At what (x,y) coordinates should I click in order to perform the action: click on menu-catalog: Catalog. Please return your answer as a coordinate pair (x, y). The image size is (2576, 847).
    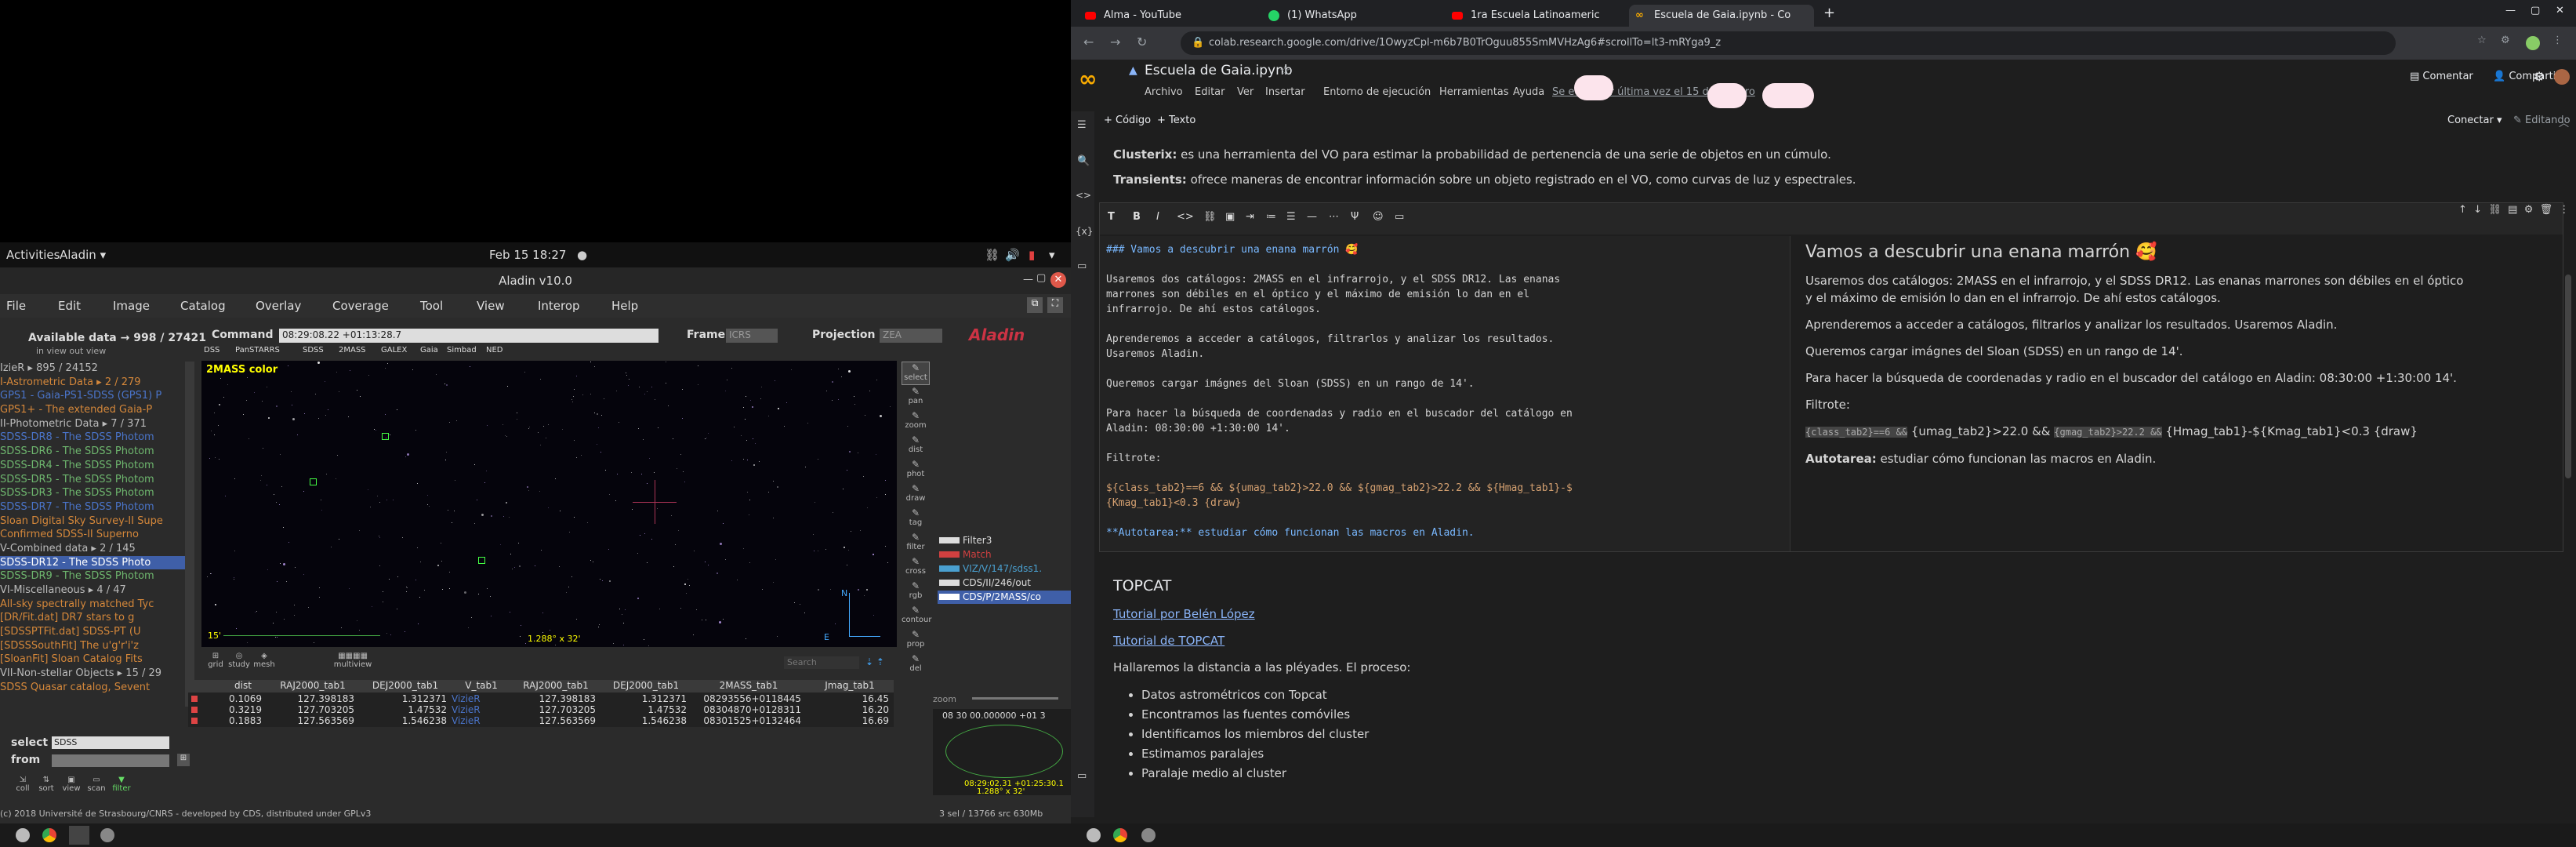
    Looking at the image, I should click on (203, 306).